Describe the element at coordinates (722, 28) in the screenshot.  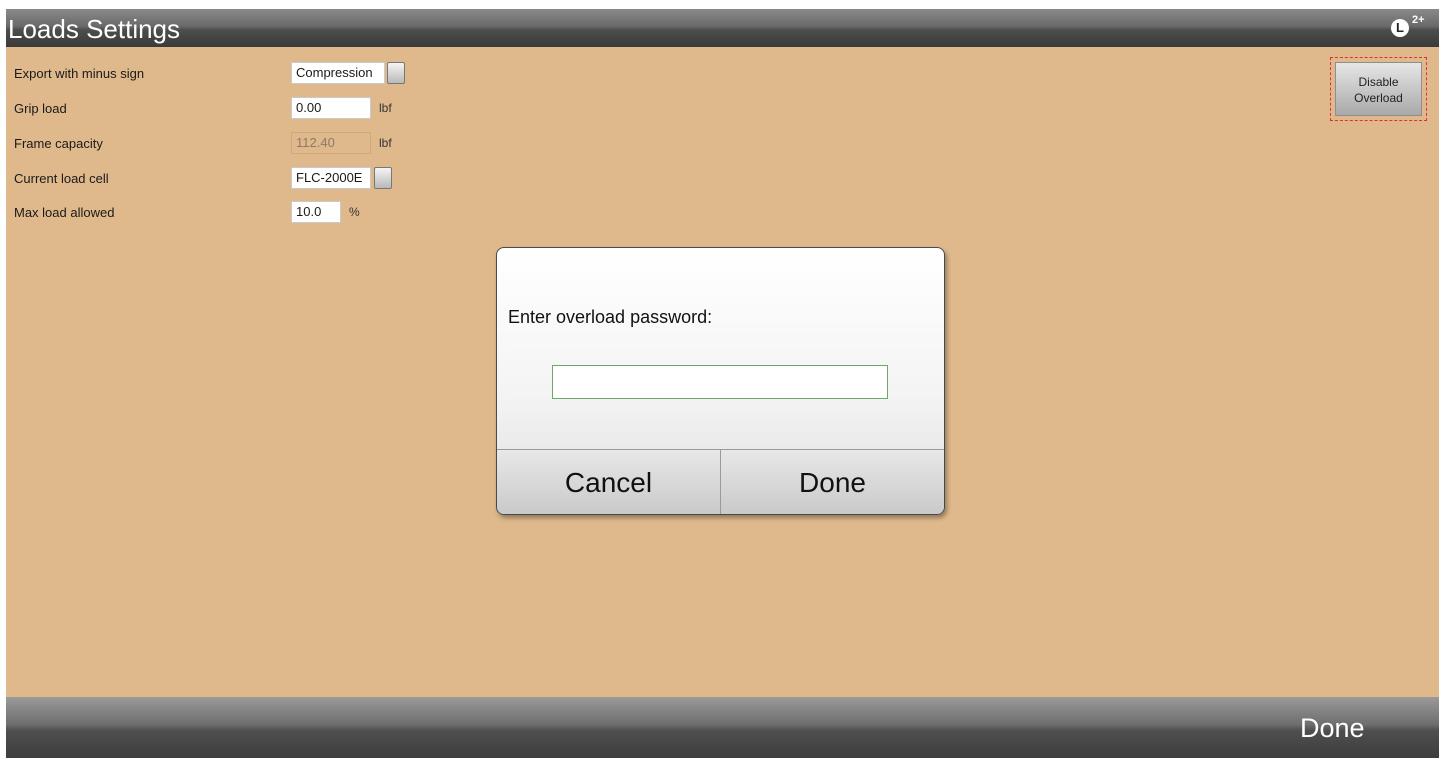
I see `header-bar: Loads Settings L 2+` at that location.